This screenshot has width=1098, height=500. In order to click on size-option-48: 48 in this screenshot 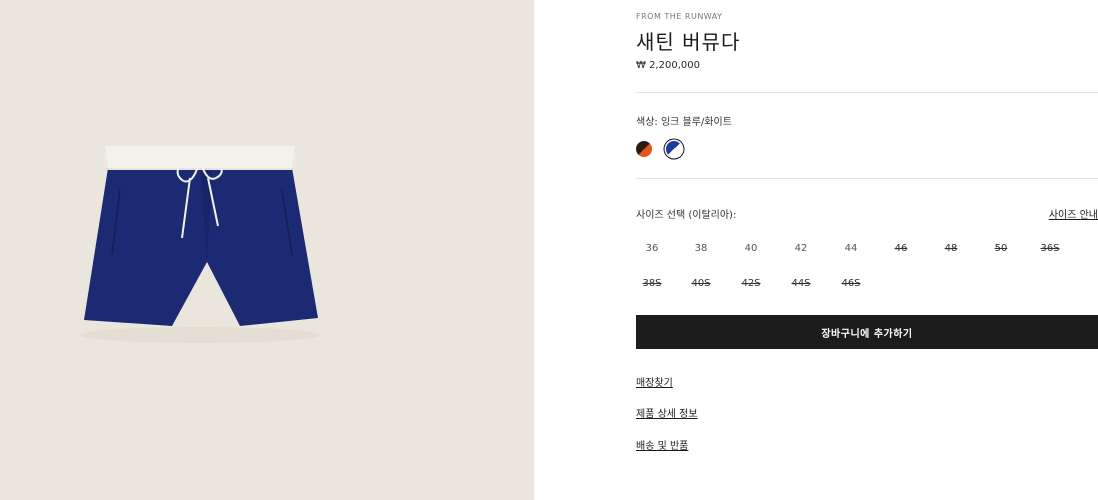, I will do `click(951, 249)`.